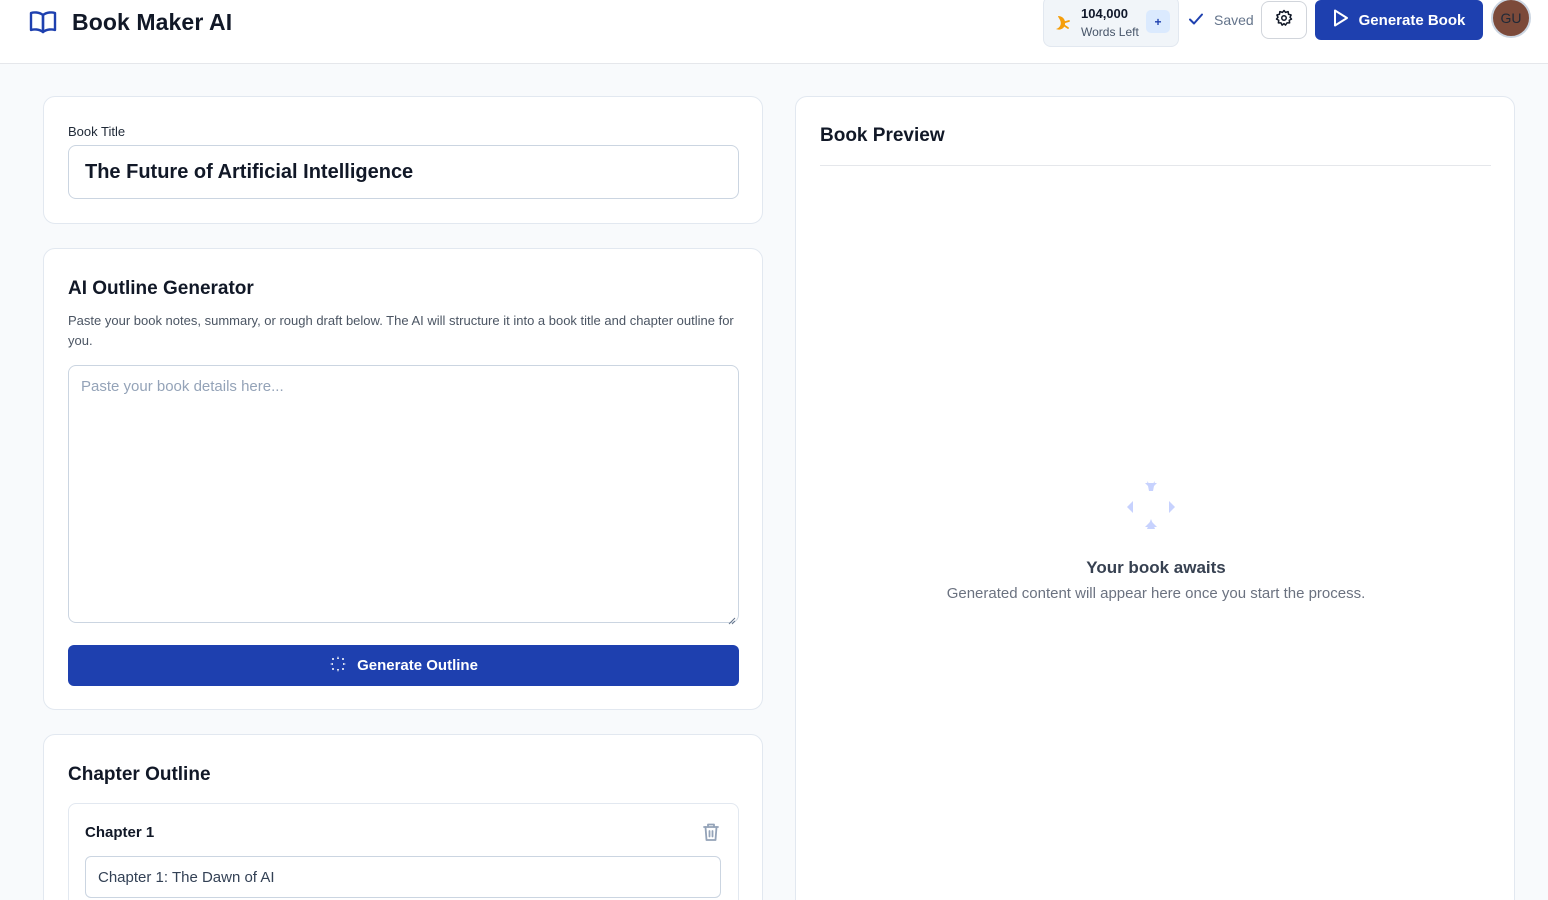 The width and height of the screenshot is (1548, 900). What do you see at coordinates (1155, 165) in the screenshot?
I see `divider` at bounding box center [1155, 165].